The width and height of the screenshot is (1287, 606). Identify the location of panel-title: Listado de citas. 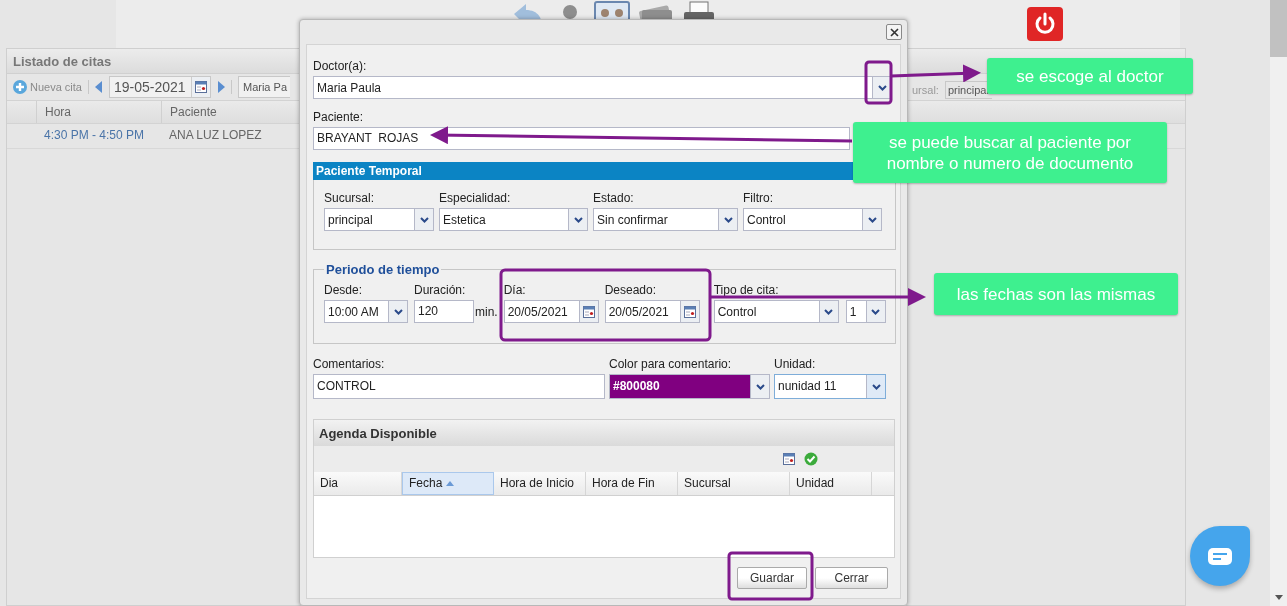
(62, 61).